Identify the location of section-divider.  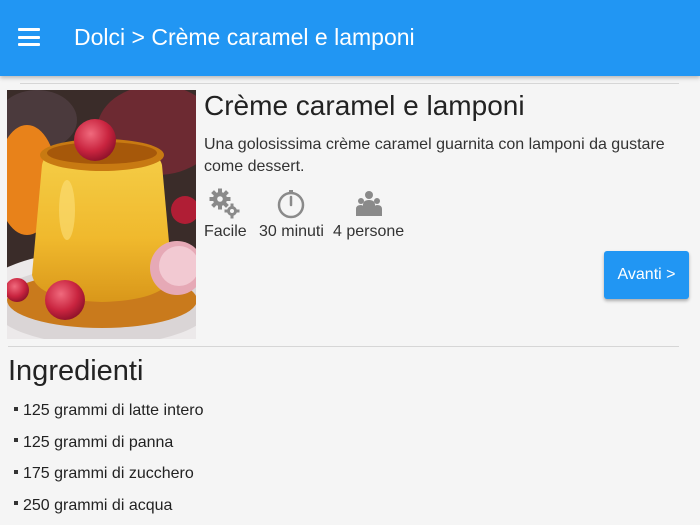
(343, 346).